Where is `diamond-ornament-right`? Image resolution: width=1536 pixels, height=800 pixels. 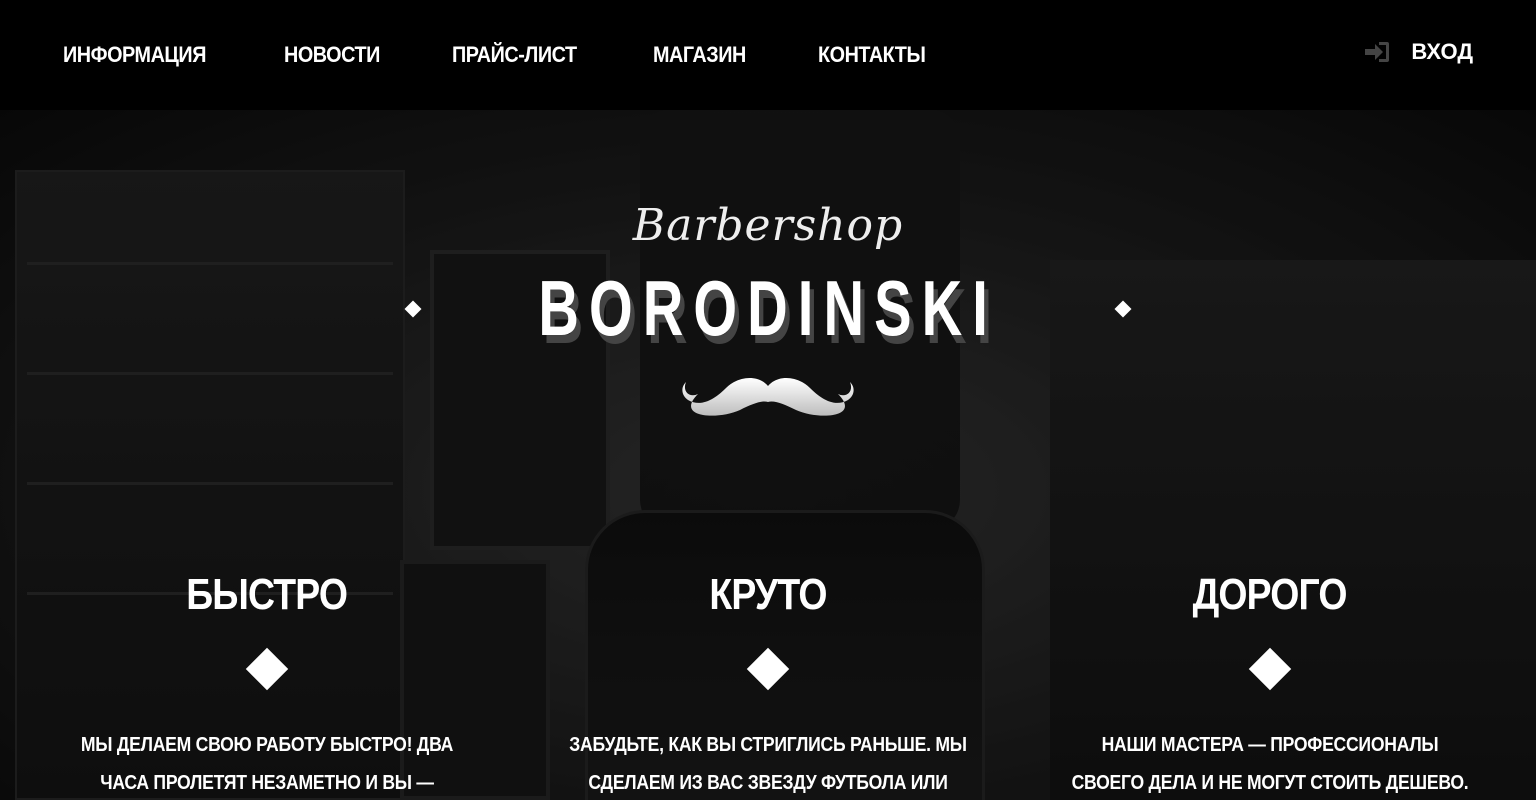 diamond-ornament-right is located at coordinates (1123, 308).